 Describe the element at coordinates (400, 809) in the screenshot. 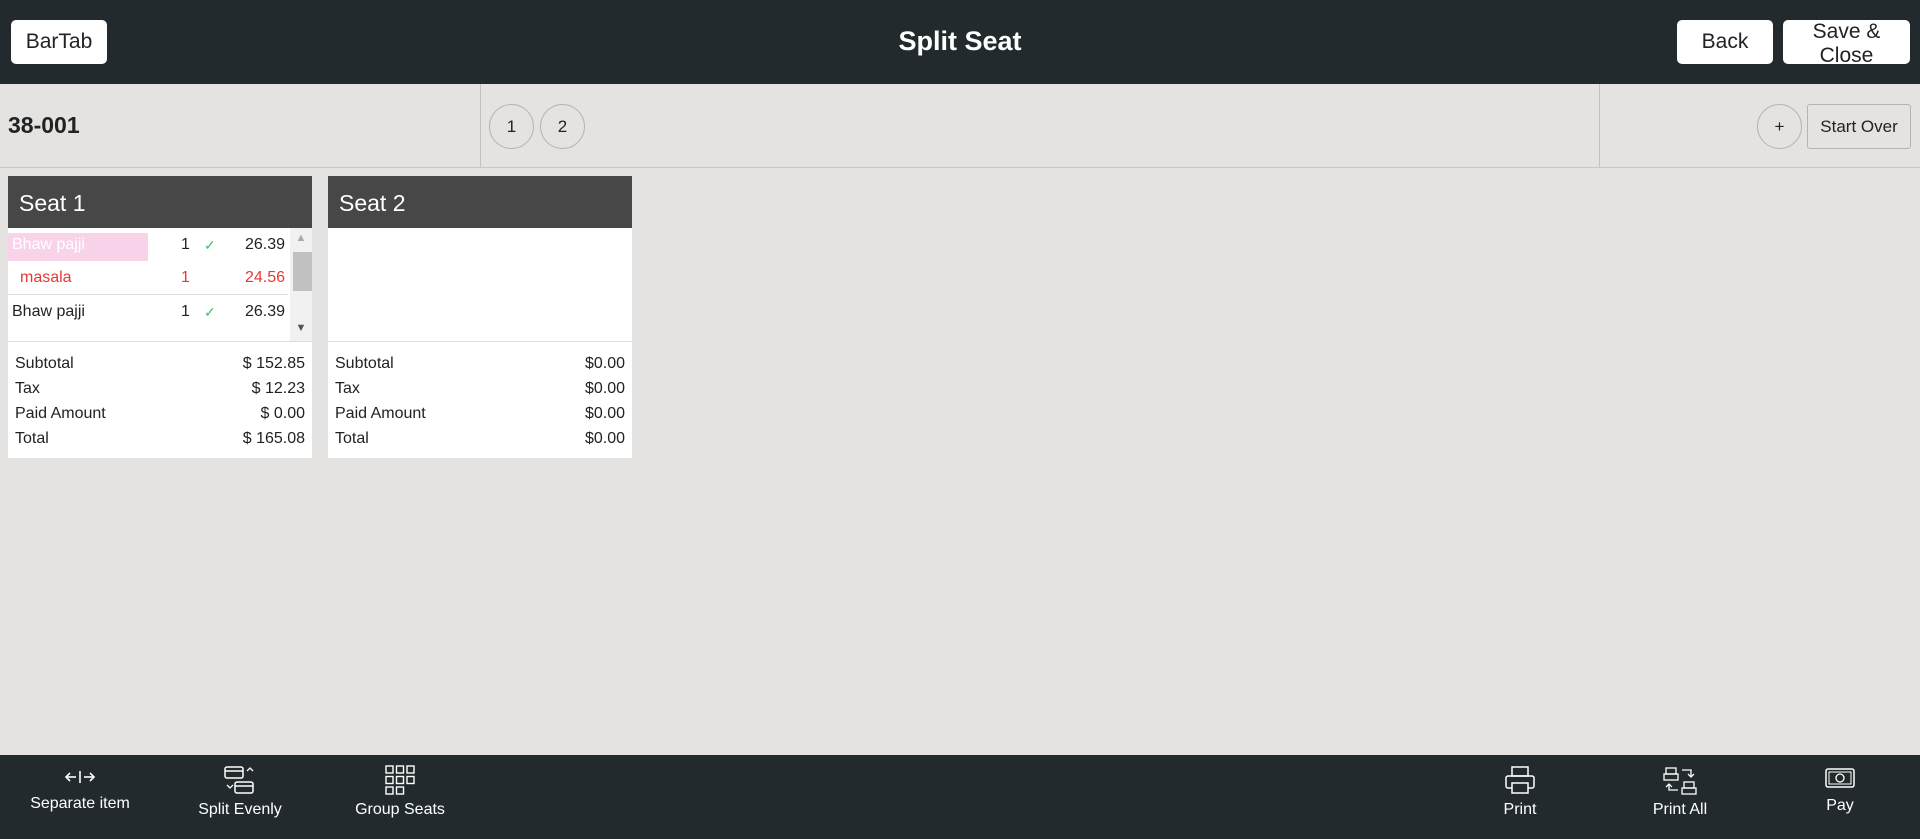

I see `action-label: Group Seats` at that location.